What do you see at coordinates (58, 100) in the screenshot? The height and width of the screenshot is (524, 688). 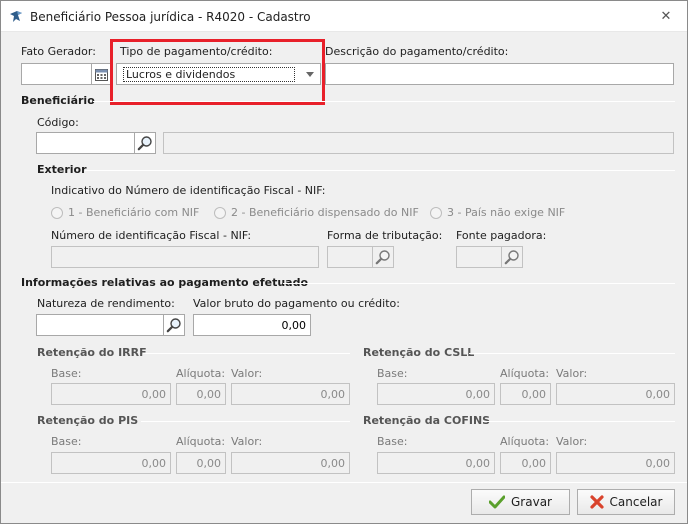 I see `beneficiario-section-title: Beneficiário` at bounding box center [58, 100].